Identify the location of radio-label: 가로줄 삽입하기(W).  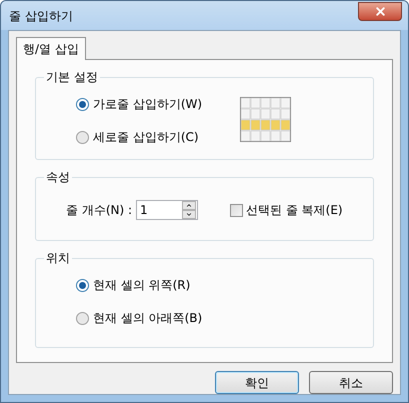
(147, 104).